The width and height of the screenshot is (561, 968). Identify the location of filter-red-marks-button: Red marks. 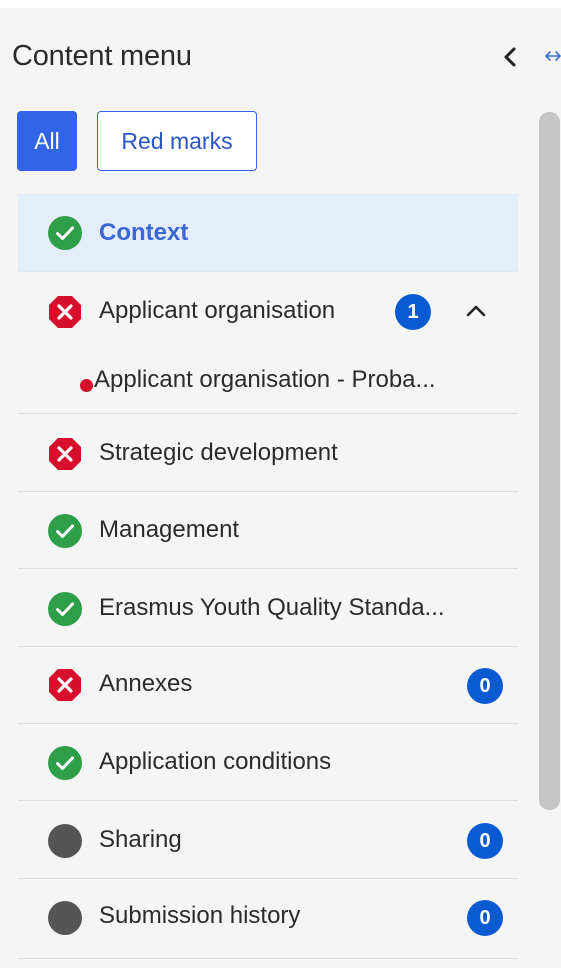
(177, 141).